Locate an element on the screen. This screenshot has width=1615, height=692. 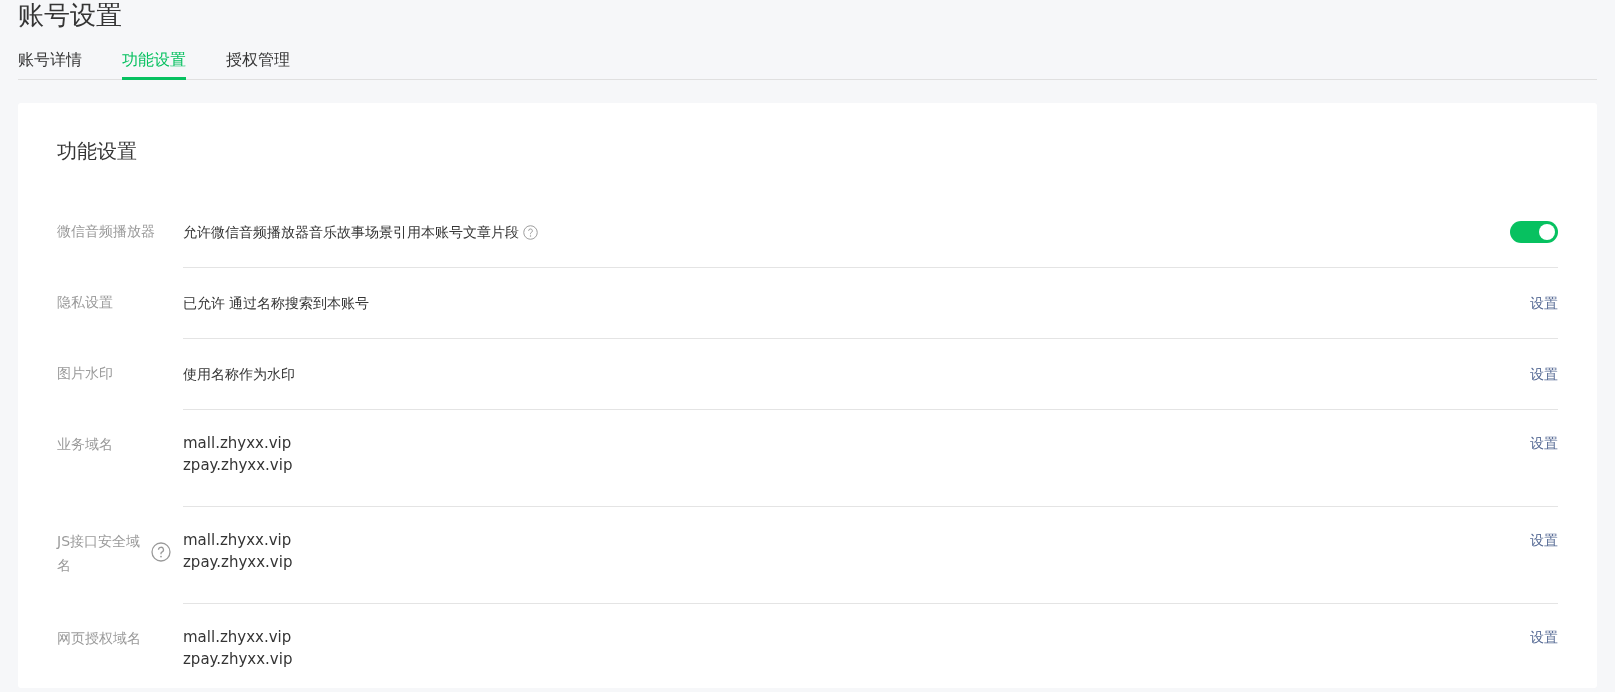
setting-label: 网页授权域名 is located at coordinates (99, 638).